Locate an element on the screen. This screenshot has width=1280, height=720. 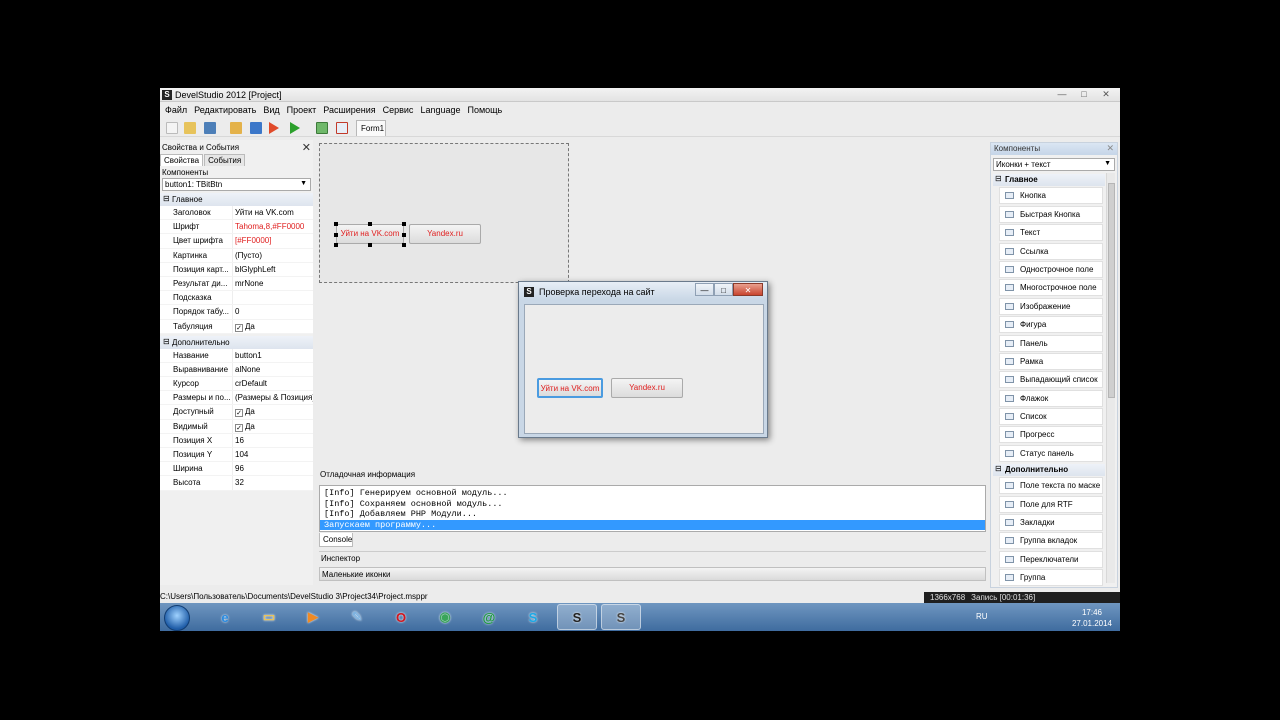
property-row: Курсор crDefault is located at coordinates (236, 384).